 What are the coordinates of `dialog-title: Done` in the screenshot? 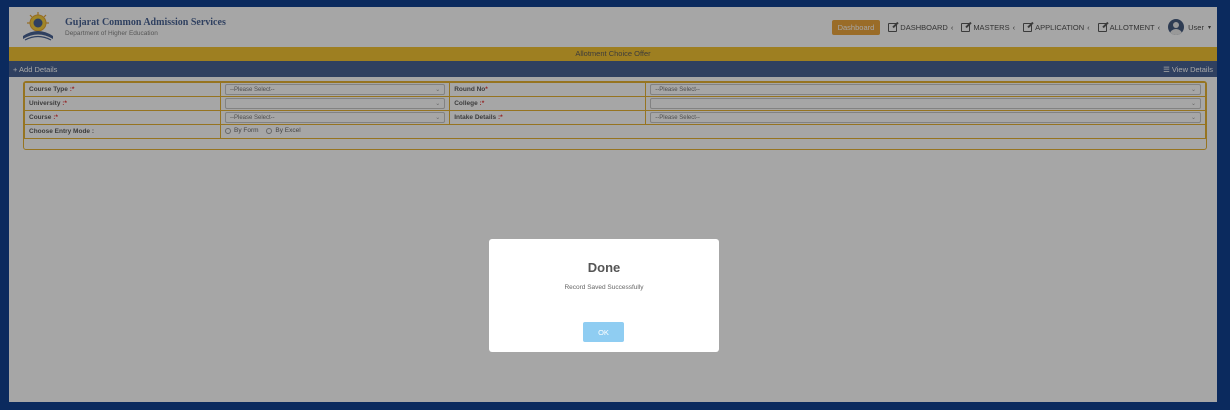 It's located at (604, 267).